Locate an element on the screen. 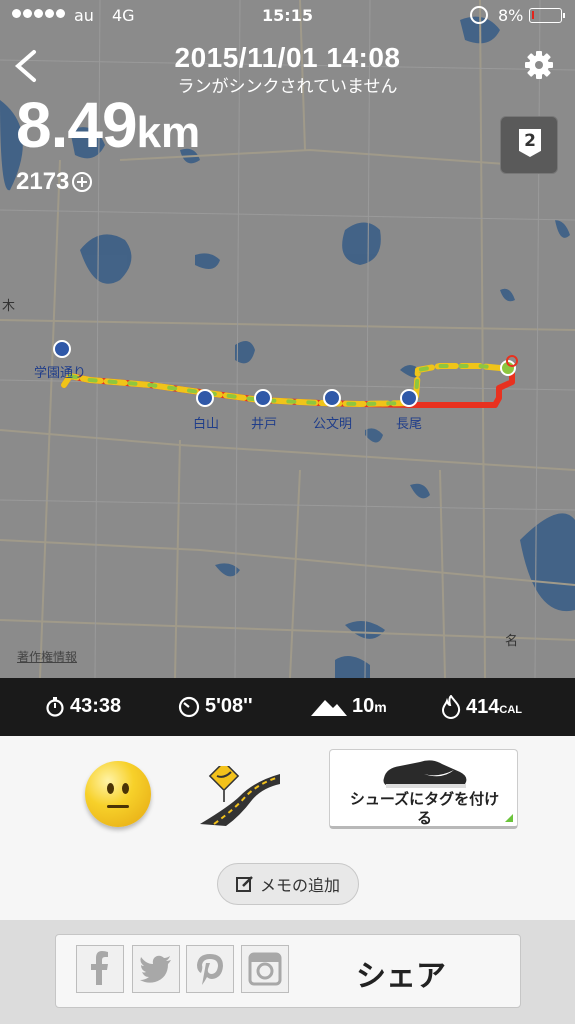 This screenshot has width=575, height=1024. map-label-ido: 井戸 is located at coordinates (264, 424).